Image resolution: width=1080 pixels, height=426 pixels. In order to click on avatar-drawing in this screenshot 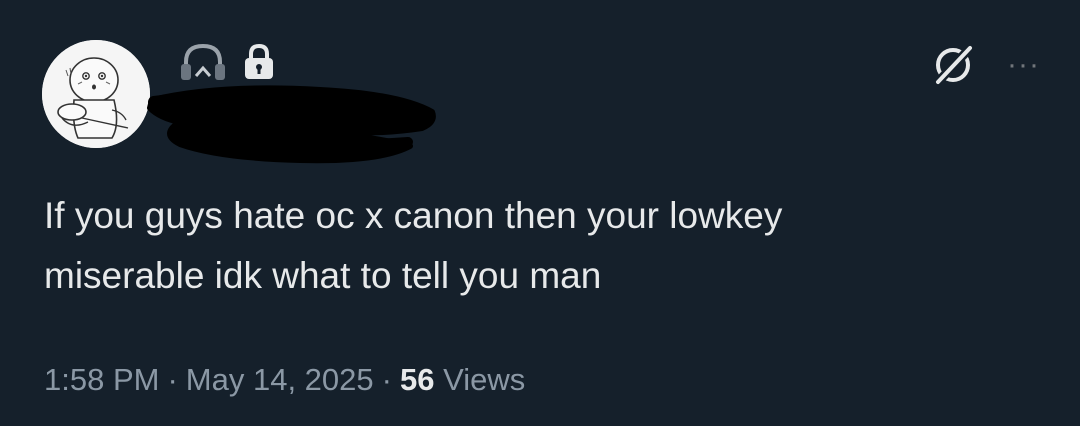, I will do `click(96, 94)`.